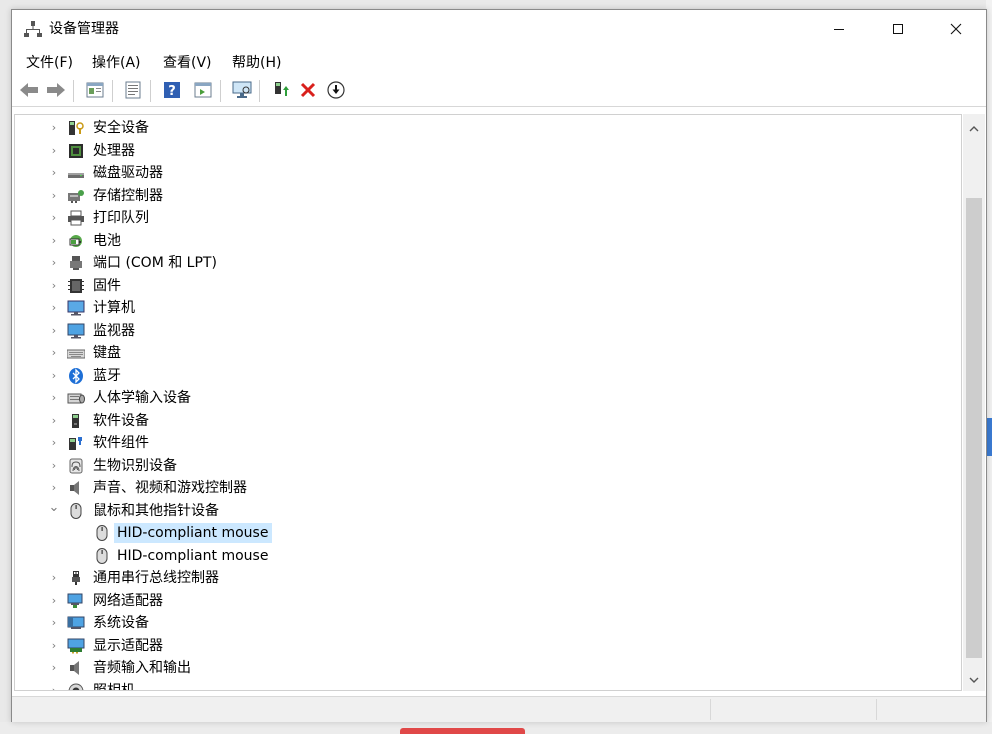 Image resolution: width=992 pixels, height=734 pixels. Describe the element at coordinates (128, 645) in the screenshot. I see `tree-category-label: 显示适配器` at that location.